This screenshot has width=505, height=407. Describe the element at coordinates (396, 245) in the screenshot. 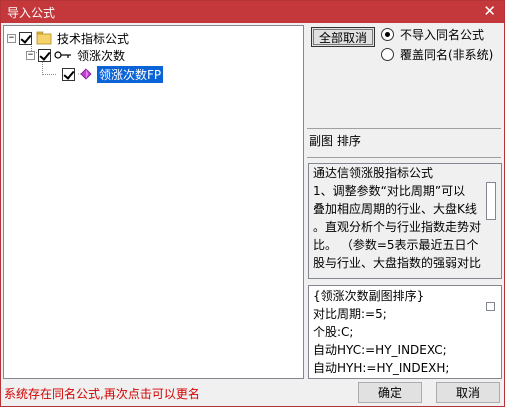

I see `description-line: 比。 （参数=5表示最近五日个` at that location.